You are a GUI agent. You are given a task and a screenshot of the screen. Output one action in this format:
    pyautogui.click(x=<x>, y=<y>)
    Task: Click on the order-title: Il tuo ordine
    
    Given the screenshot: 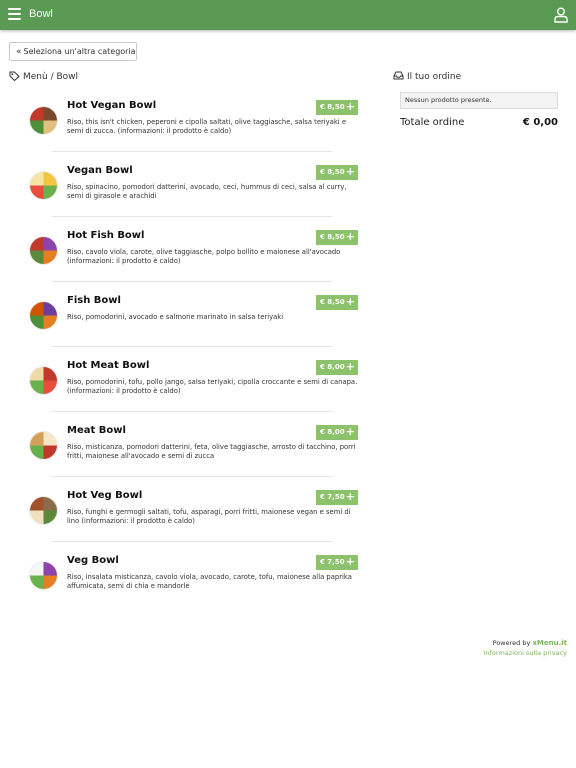 What is the action you would take?
    pyautogui.click(x=434, y=77)
    